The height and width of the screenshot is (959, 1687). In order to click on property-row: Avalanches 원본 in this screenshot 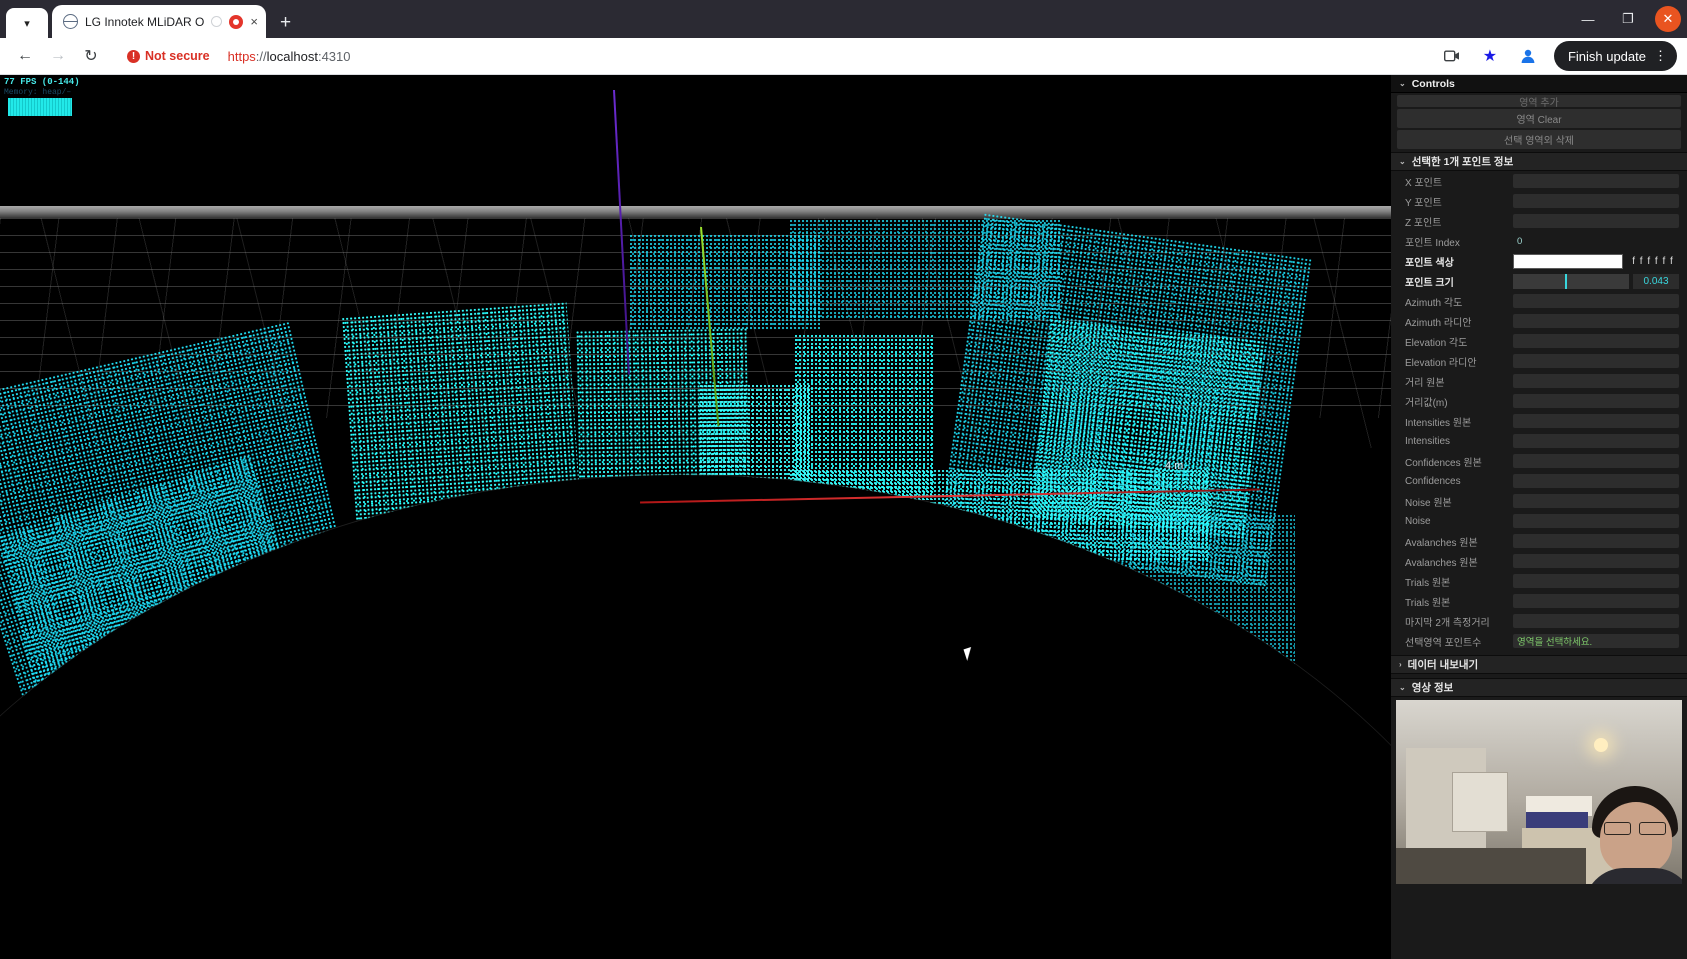, I will do `click(1539, 561)`.